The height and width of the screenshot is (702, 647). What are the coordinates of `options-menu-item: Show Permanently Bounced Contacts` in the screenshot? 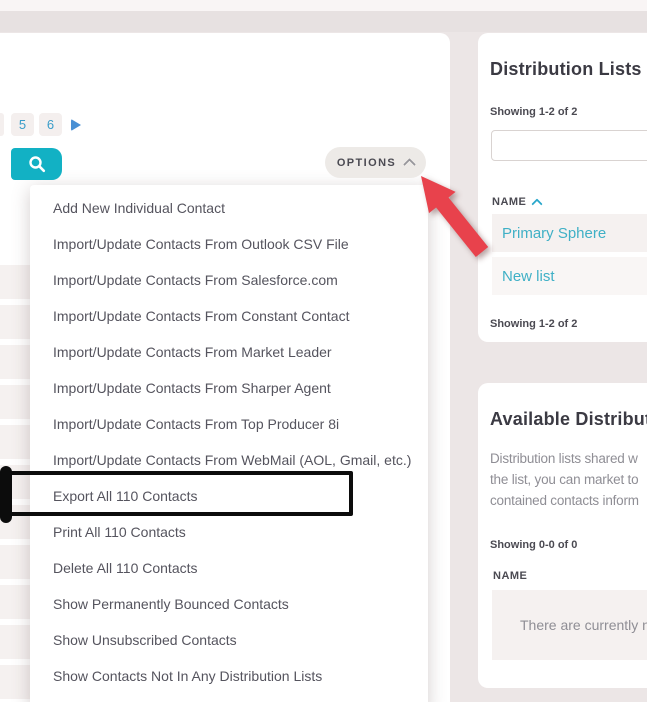 It's located at (229, 604).